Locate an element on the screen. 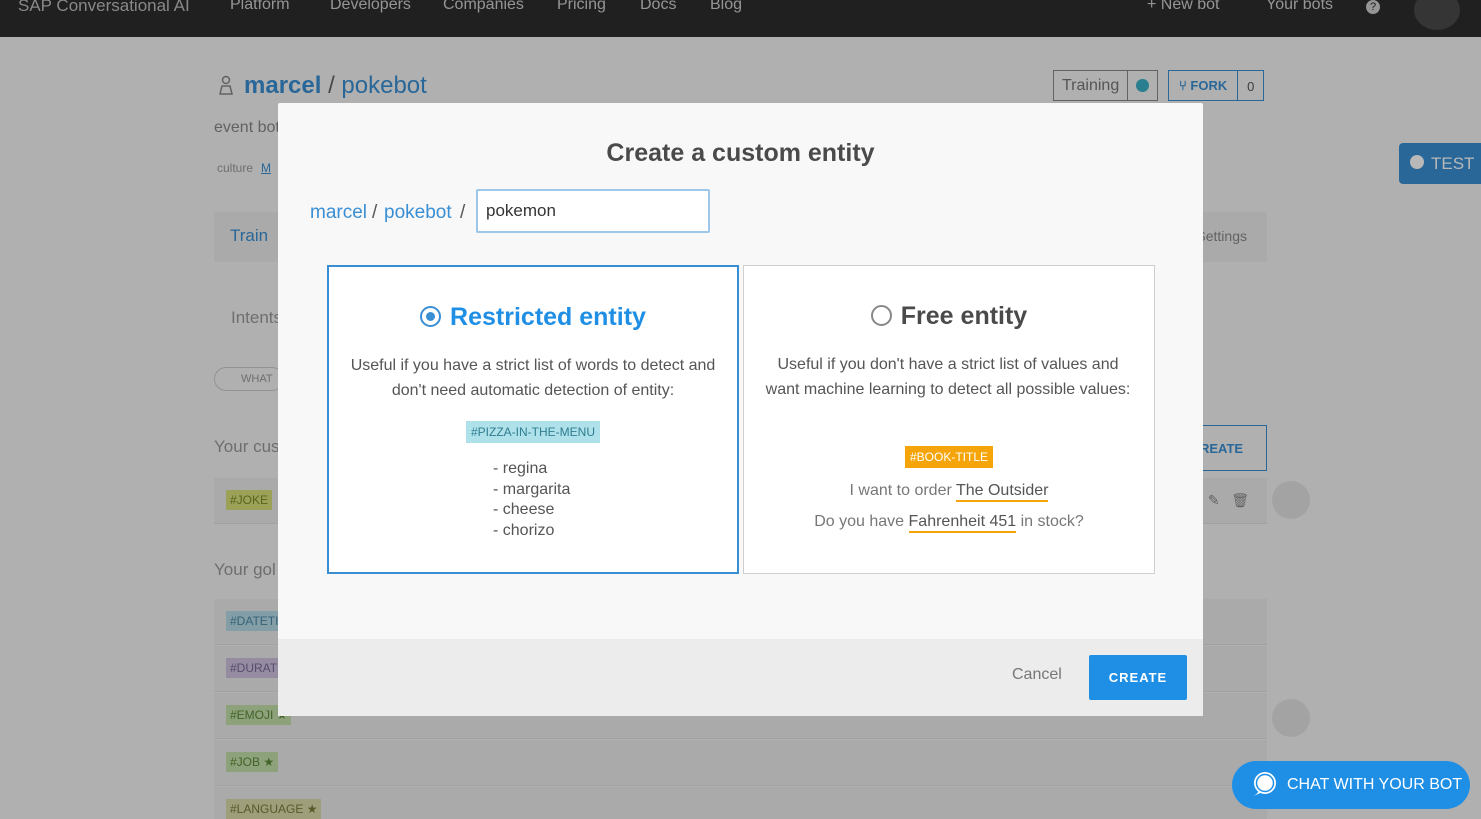  chat-with-bot-button: CHAT WITH YOUR BOT is located at coordinates (1351, 785).